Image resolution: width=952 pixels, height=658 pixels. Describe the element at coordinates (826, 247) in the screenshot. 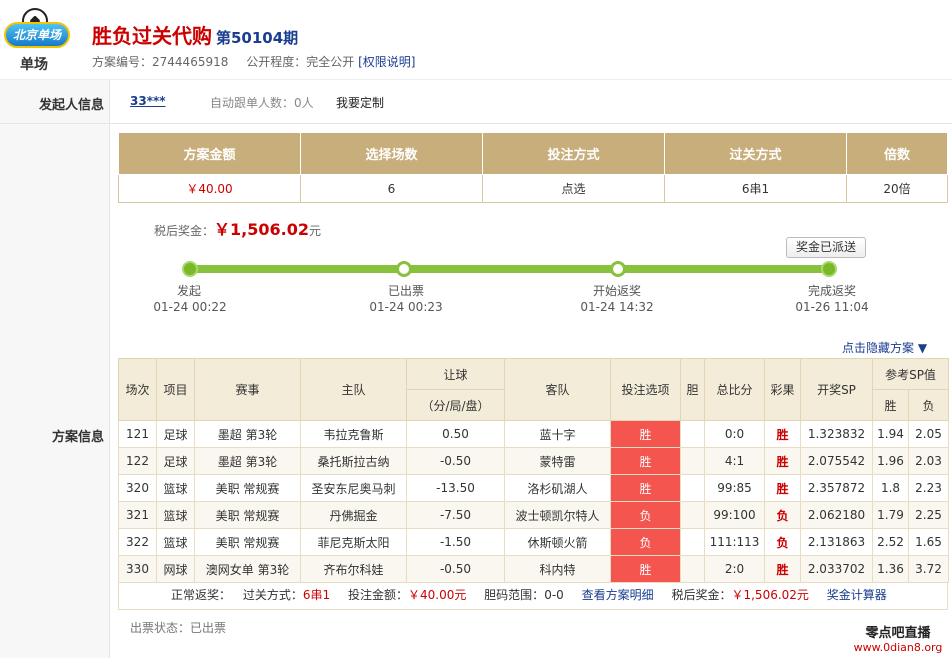

I see `prize-sent-button: 奖金已派送` at that location.